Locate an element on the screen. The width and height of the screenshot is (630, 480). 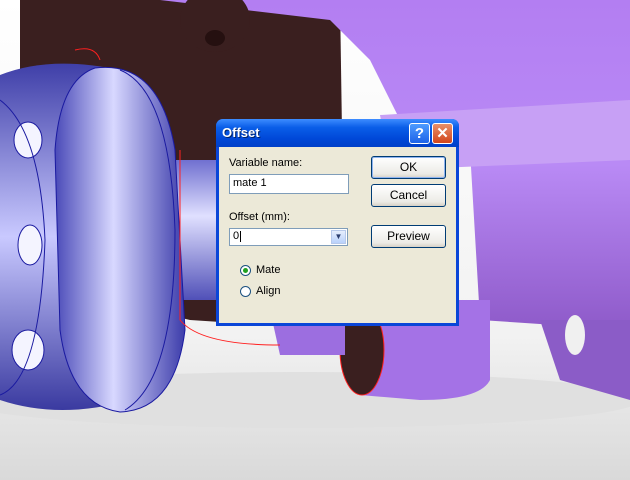
cancel-button: Cancel is located at coordinates (408, 195).